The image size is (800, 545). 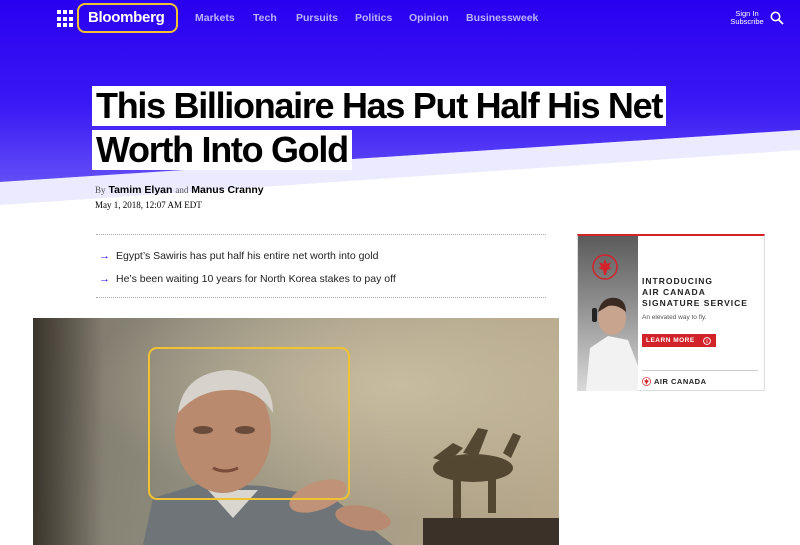 What do you see at coordinates (265, 18) in the screenshot?
I see `nav-tech: Tech` at bounding box center [265, 18].